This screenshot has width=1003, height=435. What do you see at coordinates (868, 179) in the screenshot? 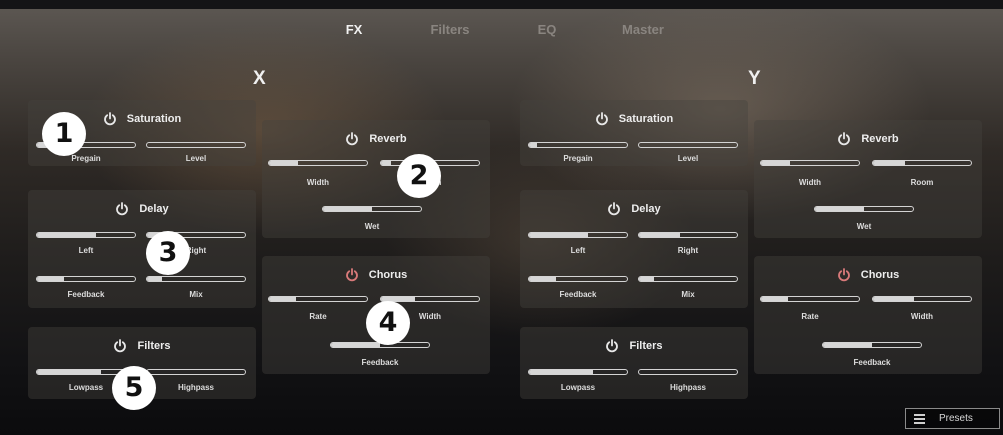
I see `y-reverb-panel: Reverb Width Room Wet` at bounding box center [868, 179].